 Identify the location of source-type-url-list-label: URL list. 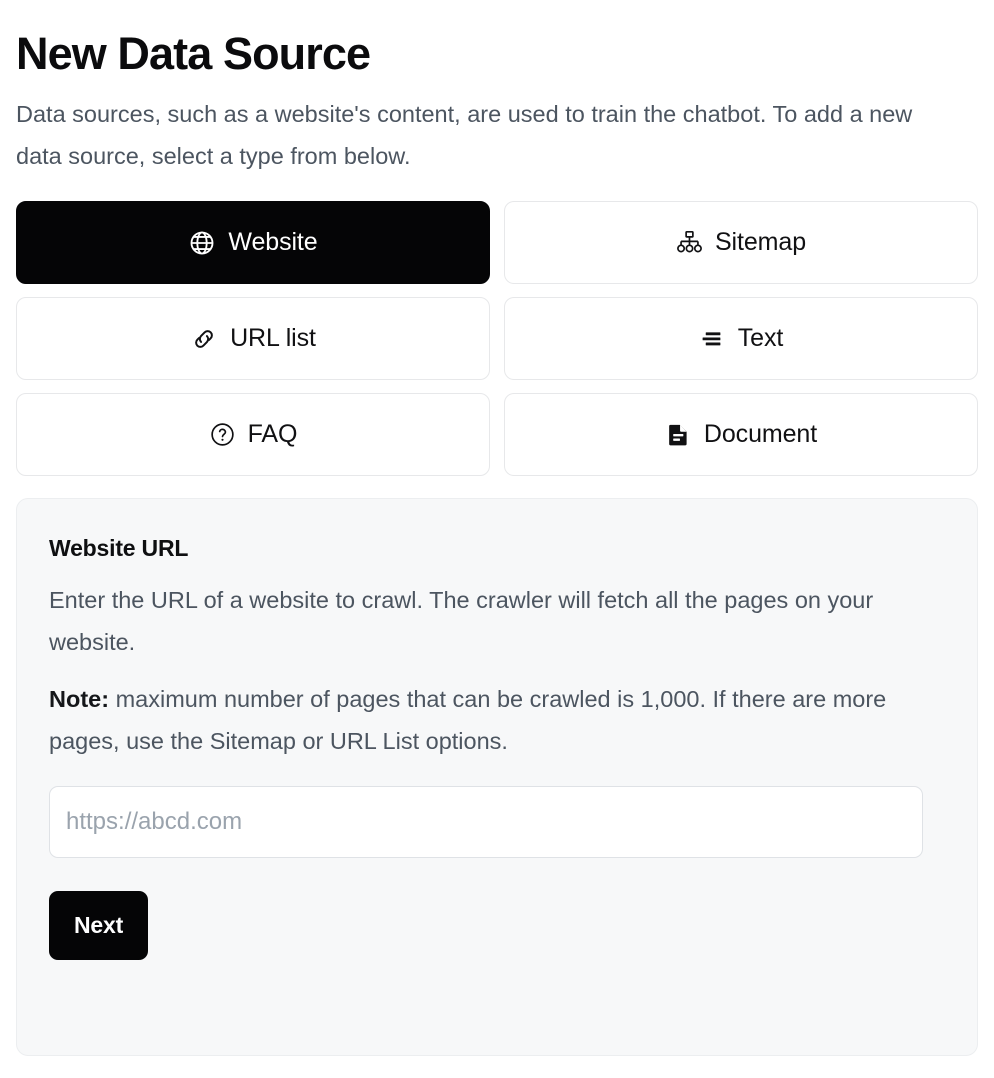
(273, 338).